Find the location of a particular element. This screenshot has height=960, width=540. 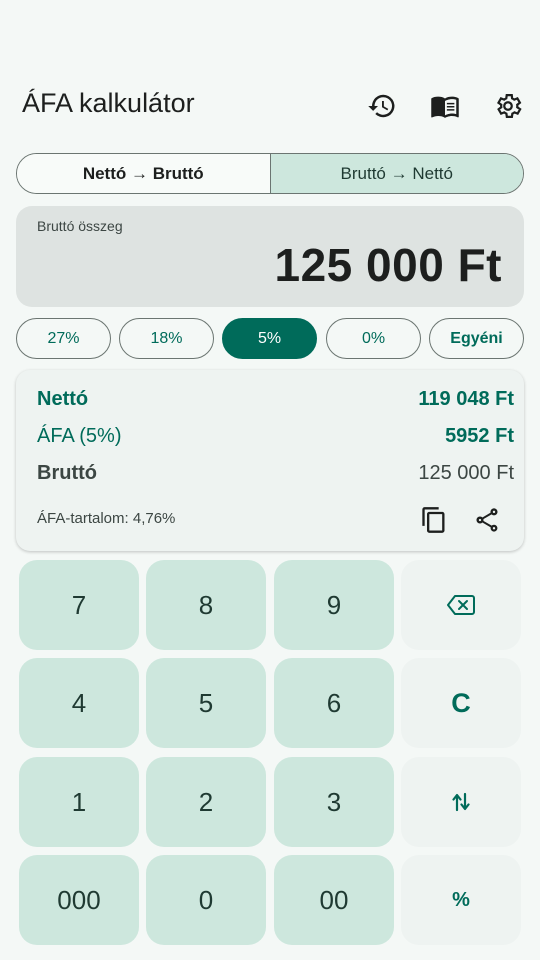

app-title: ÁFA kalkulátor is located at coordinates (108, 103).